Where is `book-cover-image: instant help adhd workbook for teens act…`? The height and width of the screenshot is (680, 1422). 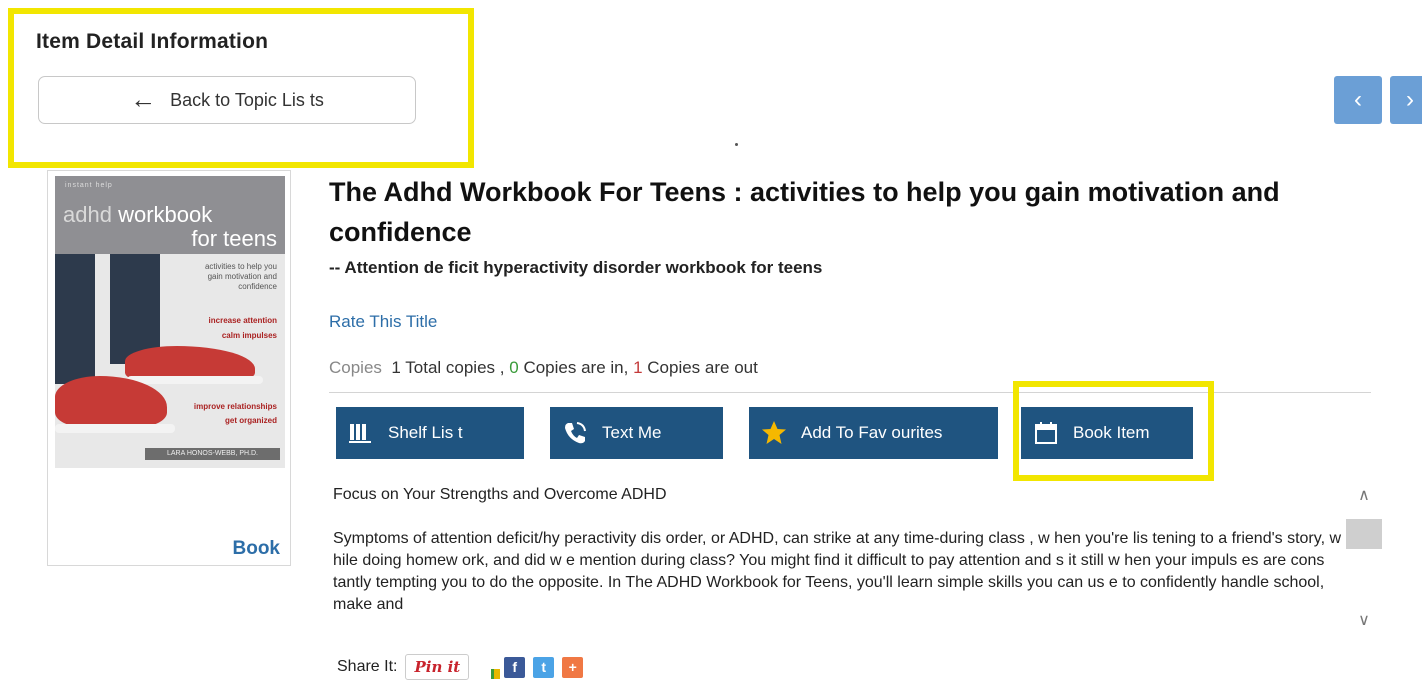
book-cover-image: instant help adhd workbook for teens act… is located at coordinates (170, 322).